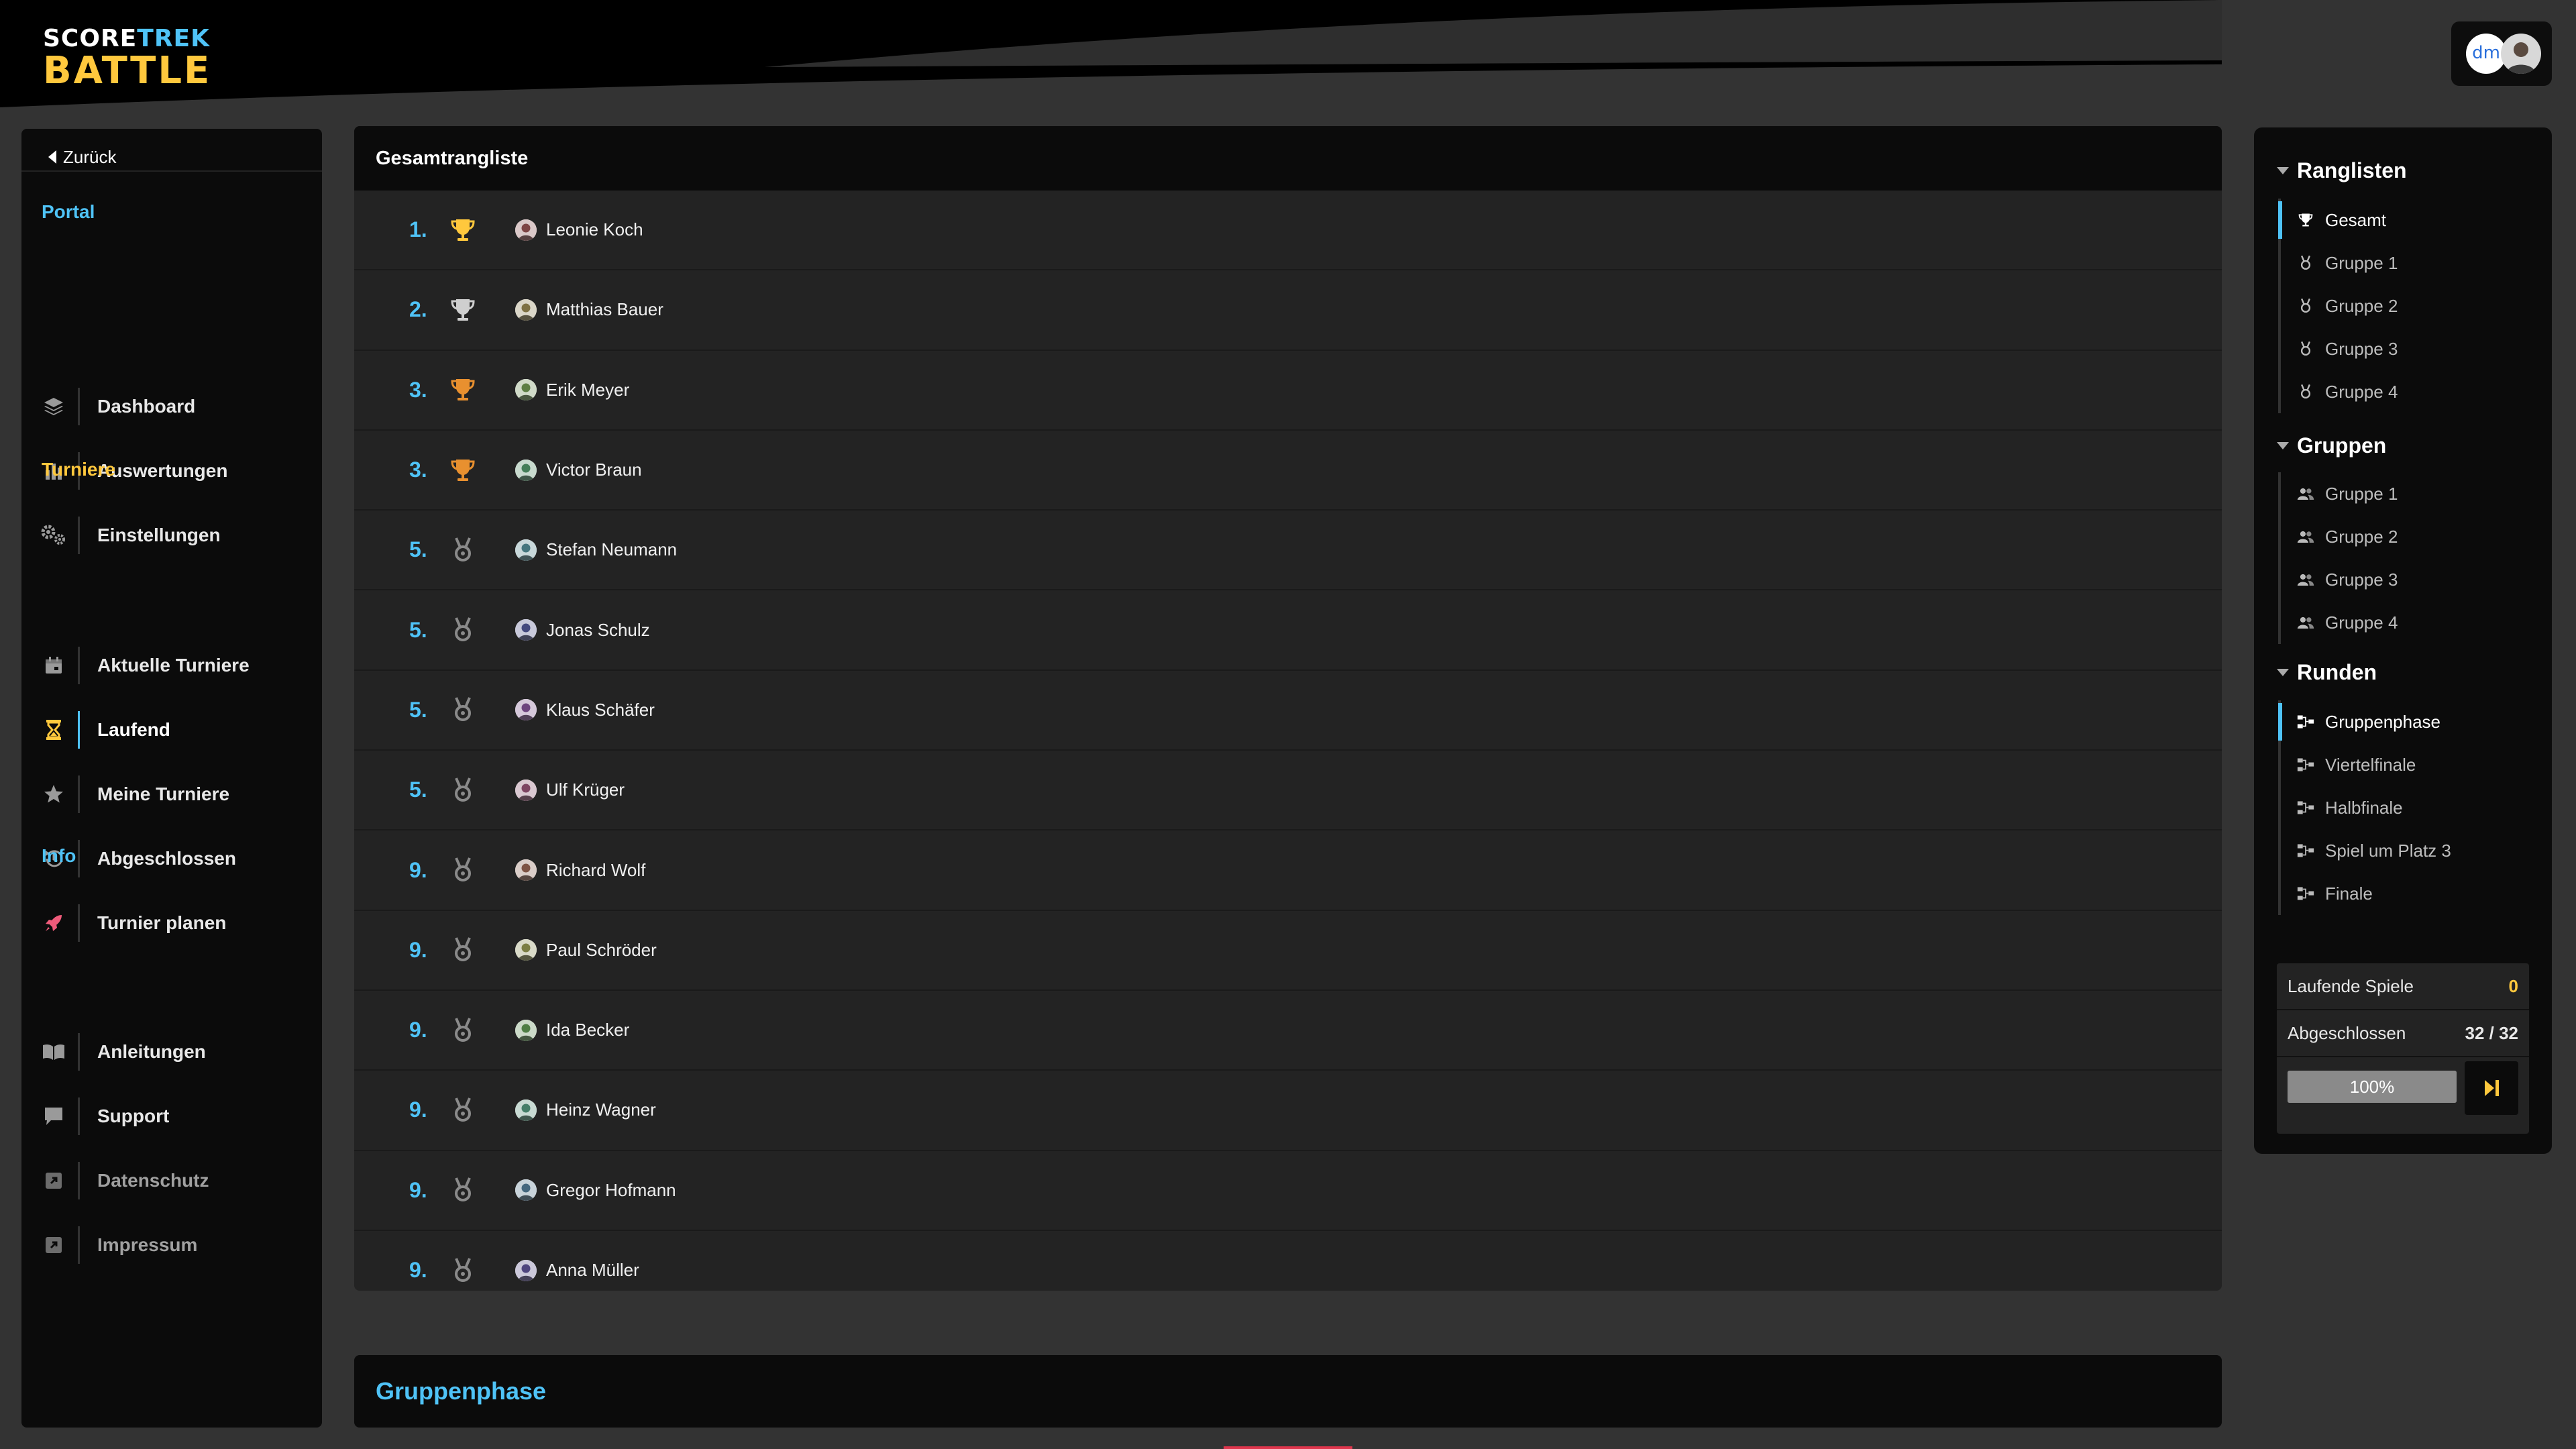 Image resolution: width=2576 pixels, height=1449 pixels. Describe the element at coordinates (594, 470) in the screenshot. I see `player-name: Victor Braun` at that location.